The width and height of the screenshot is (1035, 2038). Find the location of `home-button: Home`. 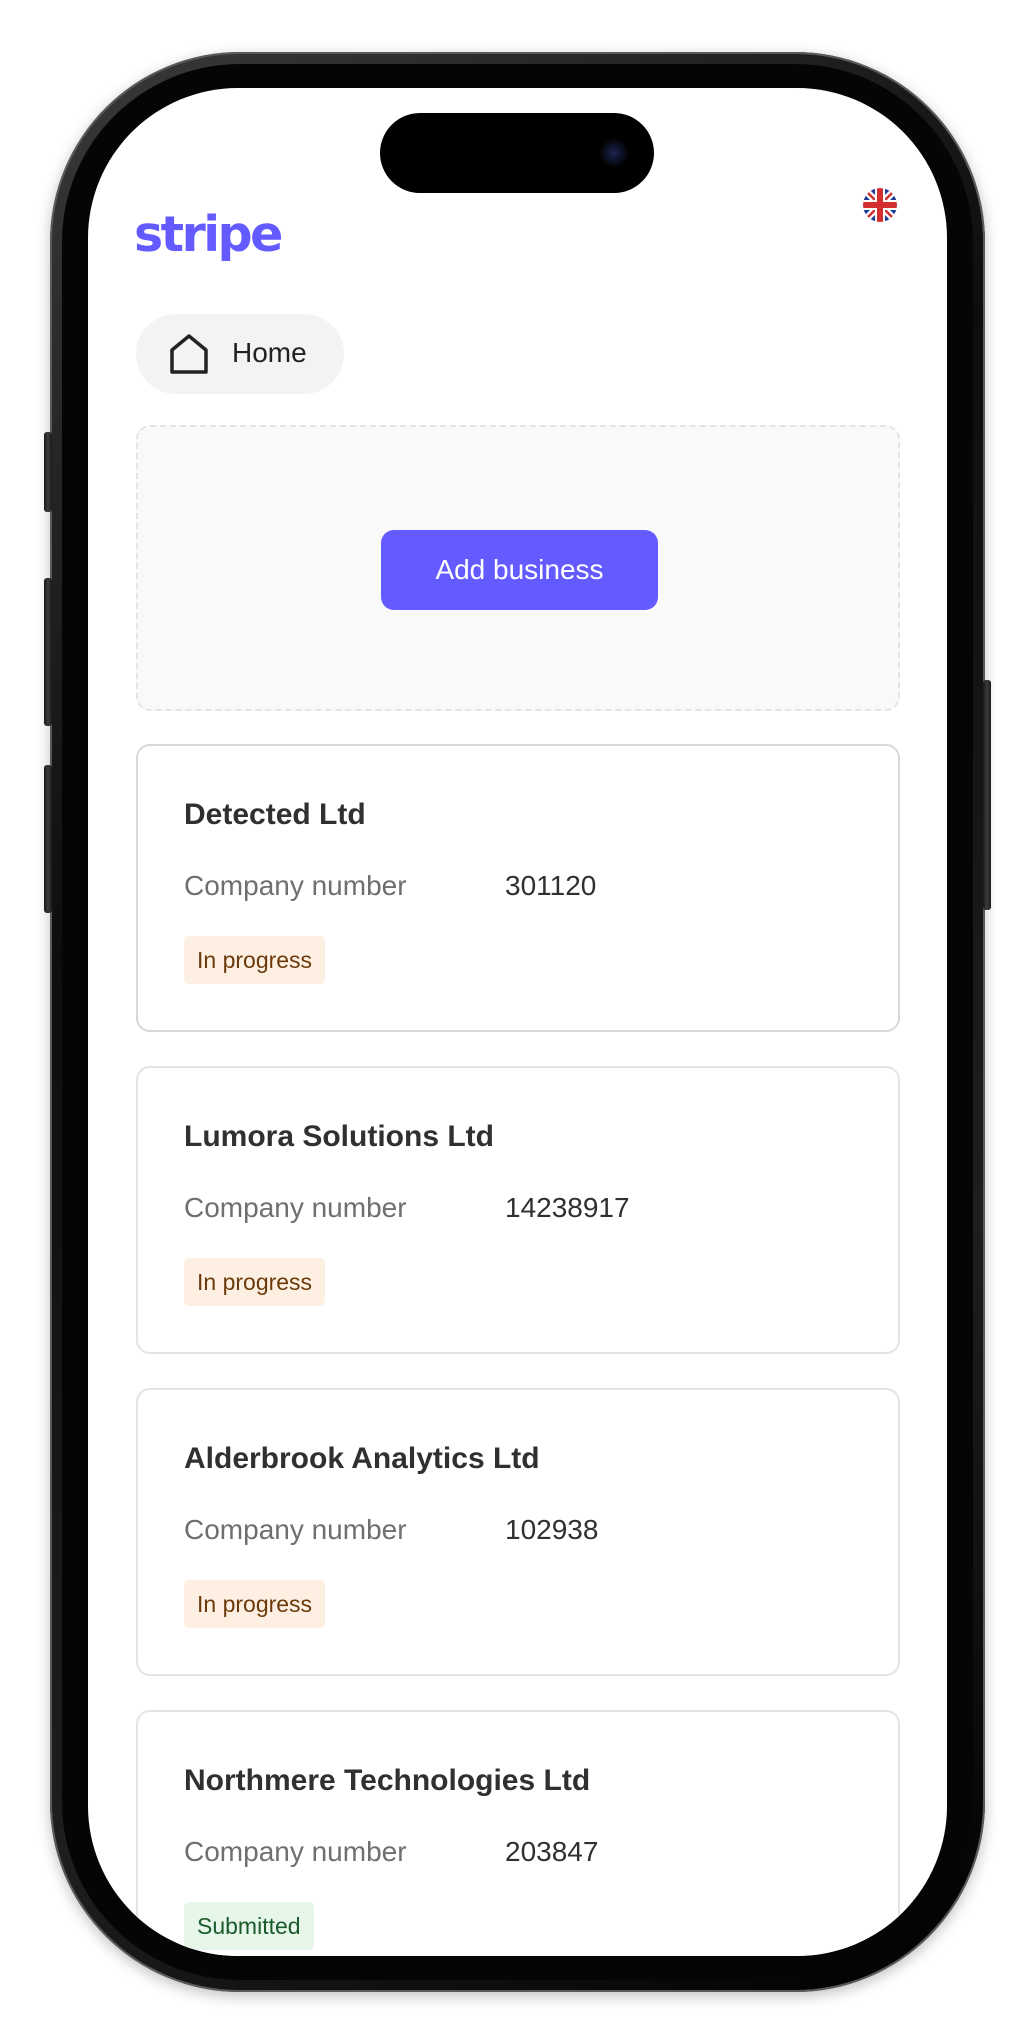

home-button: Home is located at coordinates (240, 354).